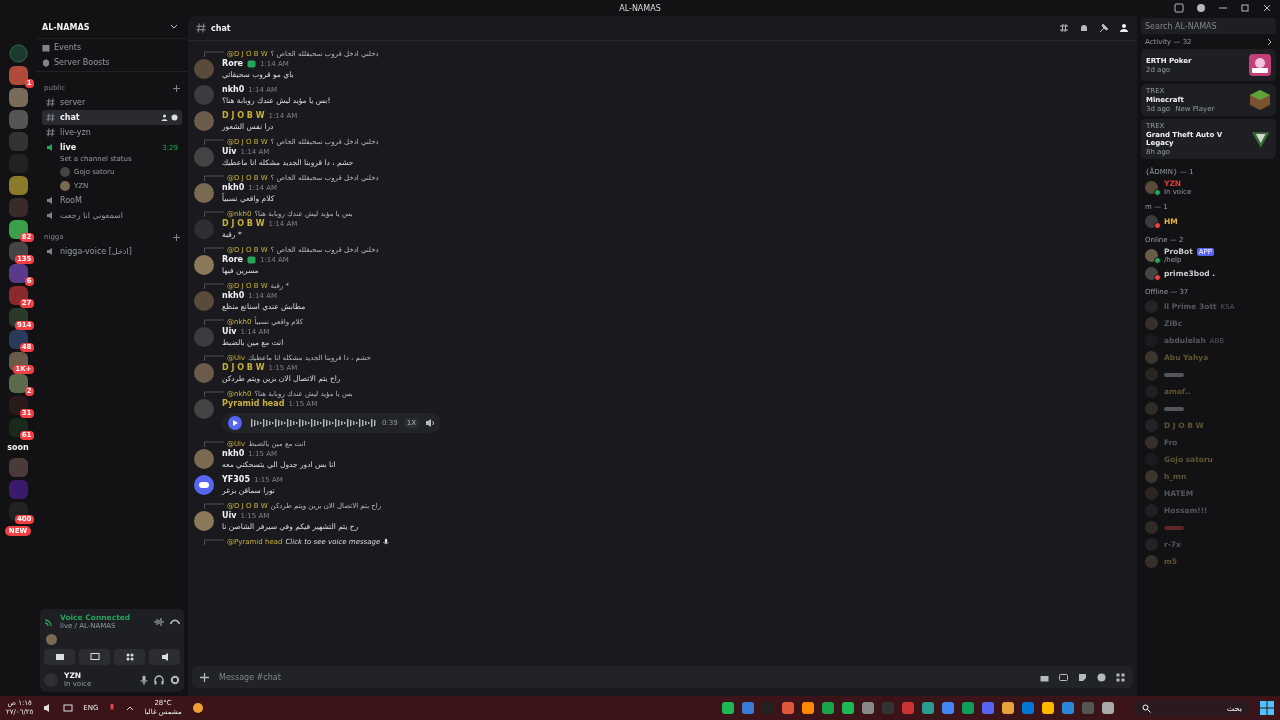 The image size is (1280, 720). I want to click on server-name: AL-NAMAS, so click(66, 27).